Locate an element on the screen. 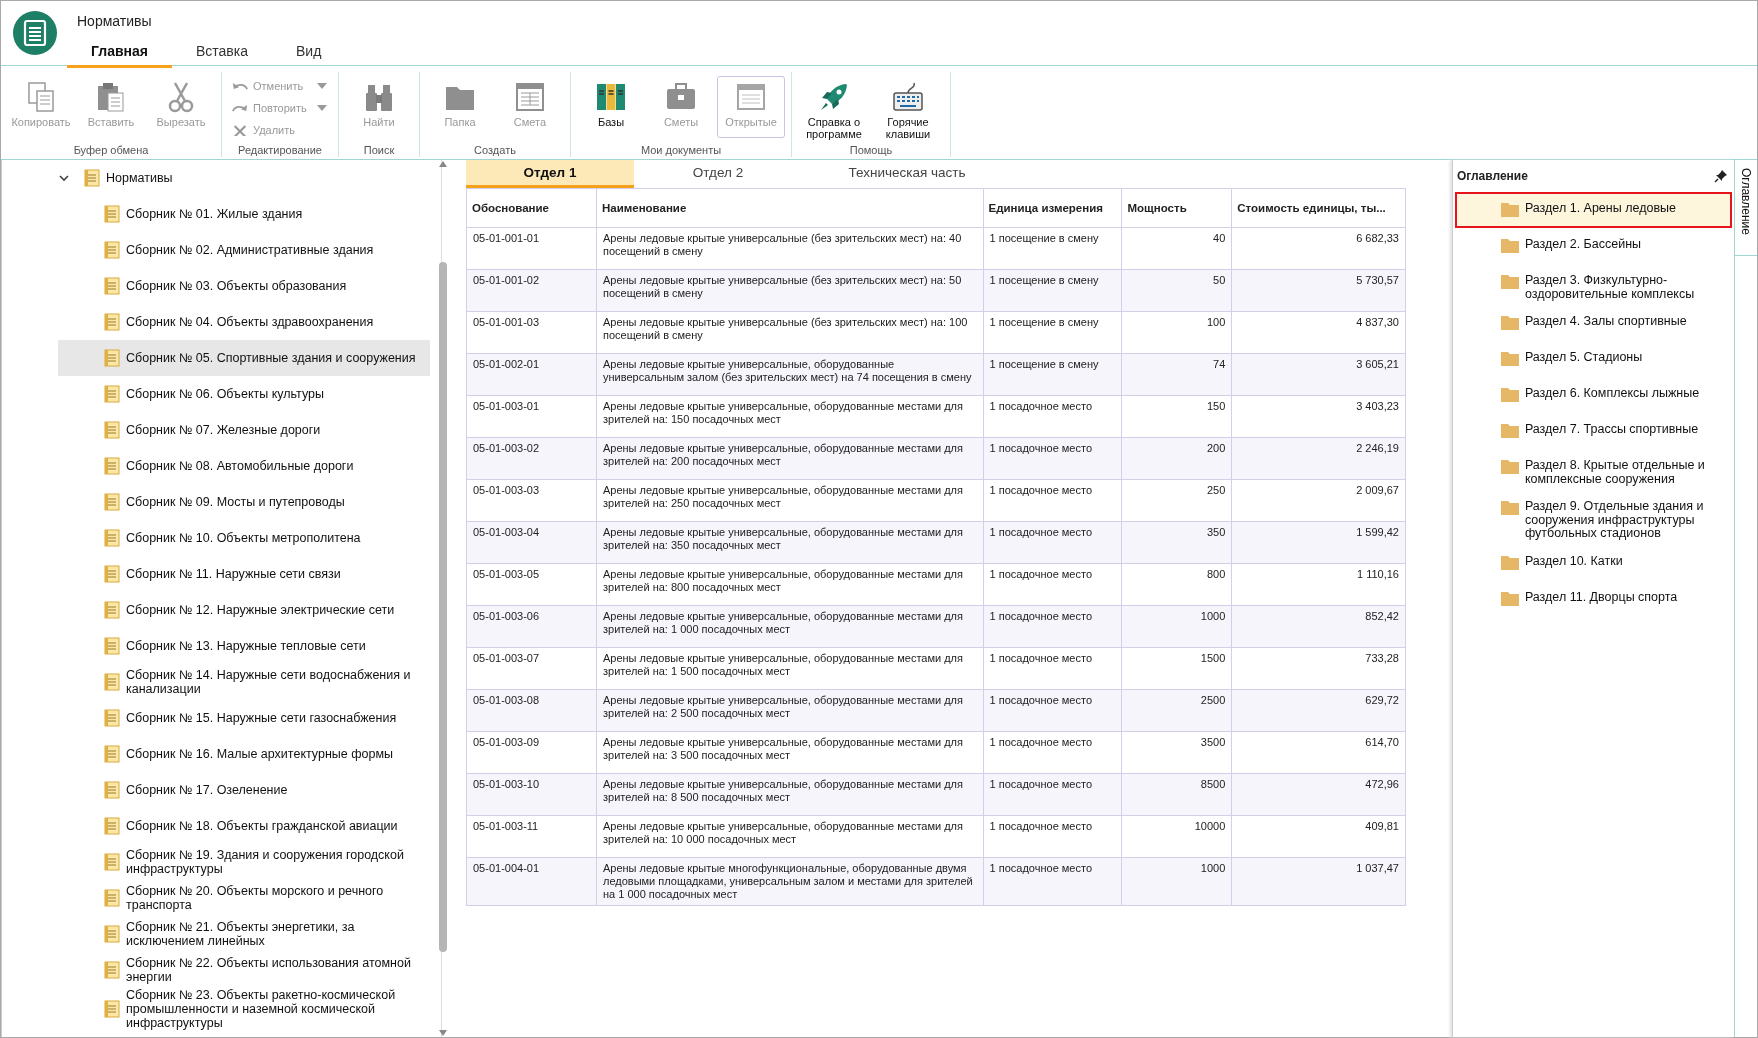 The image size is (1758, 1038). table-cell: 6 682,33 is located at coordinates (1318, 248).